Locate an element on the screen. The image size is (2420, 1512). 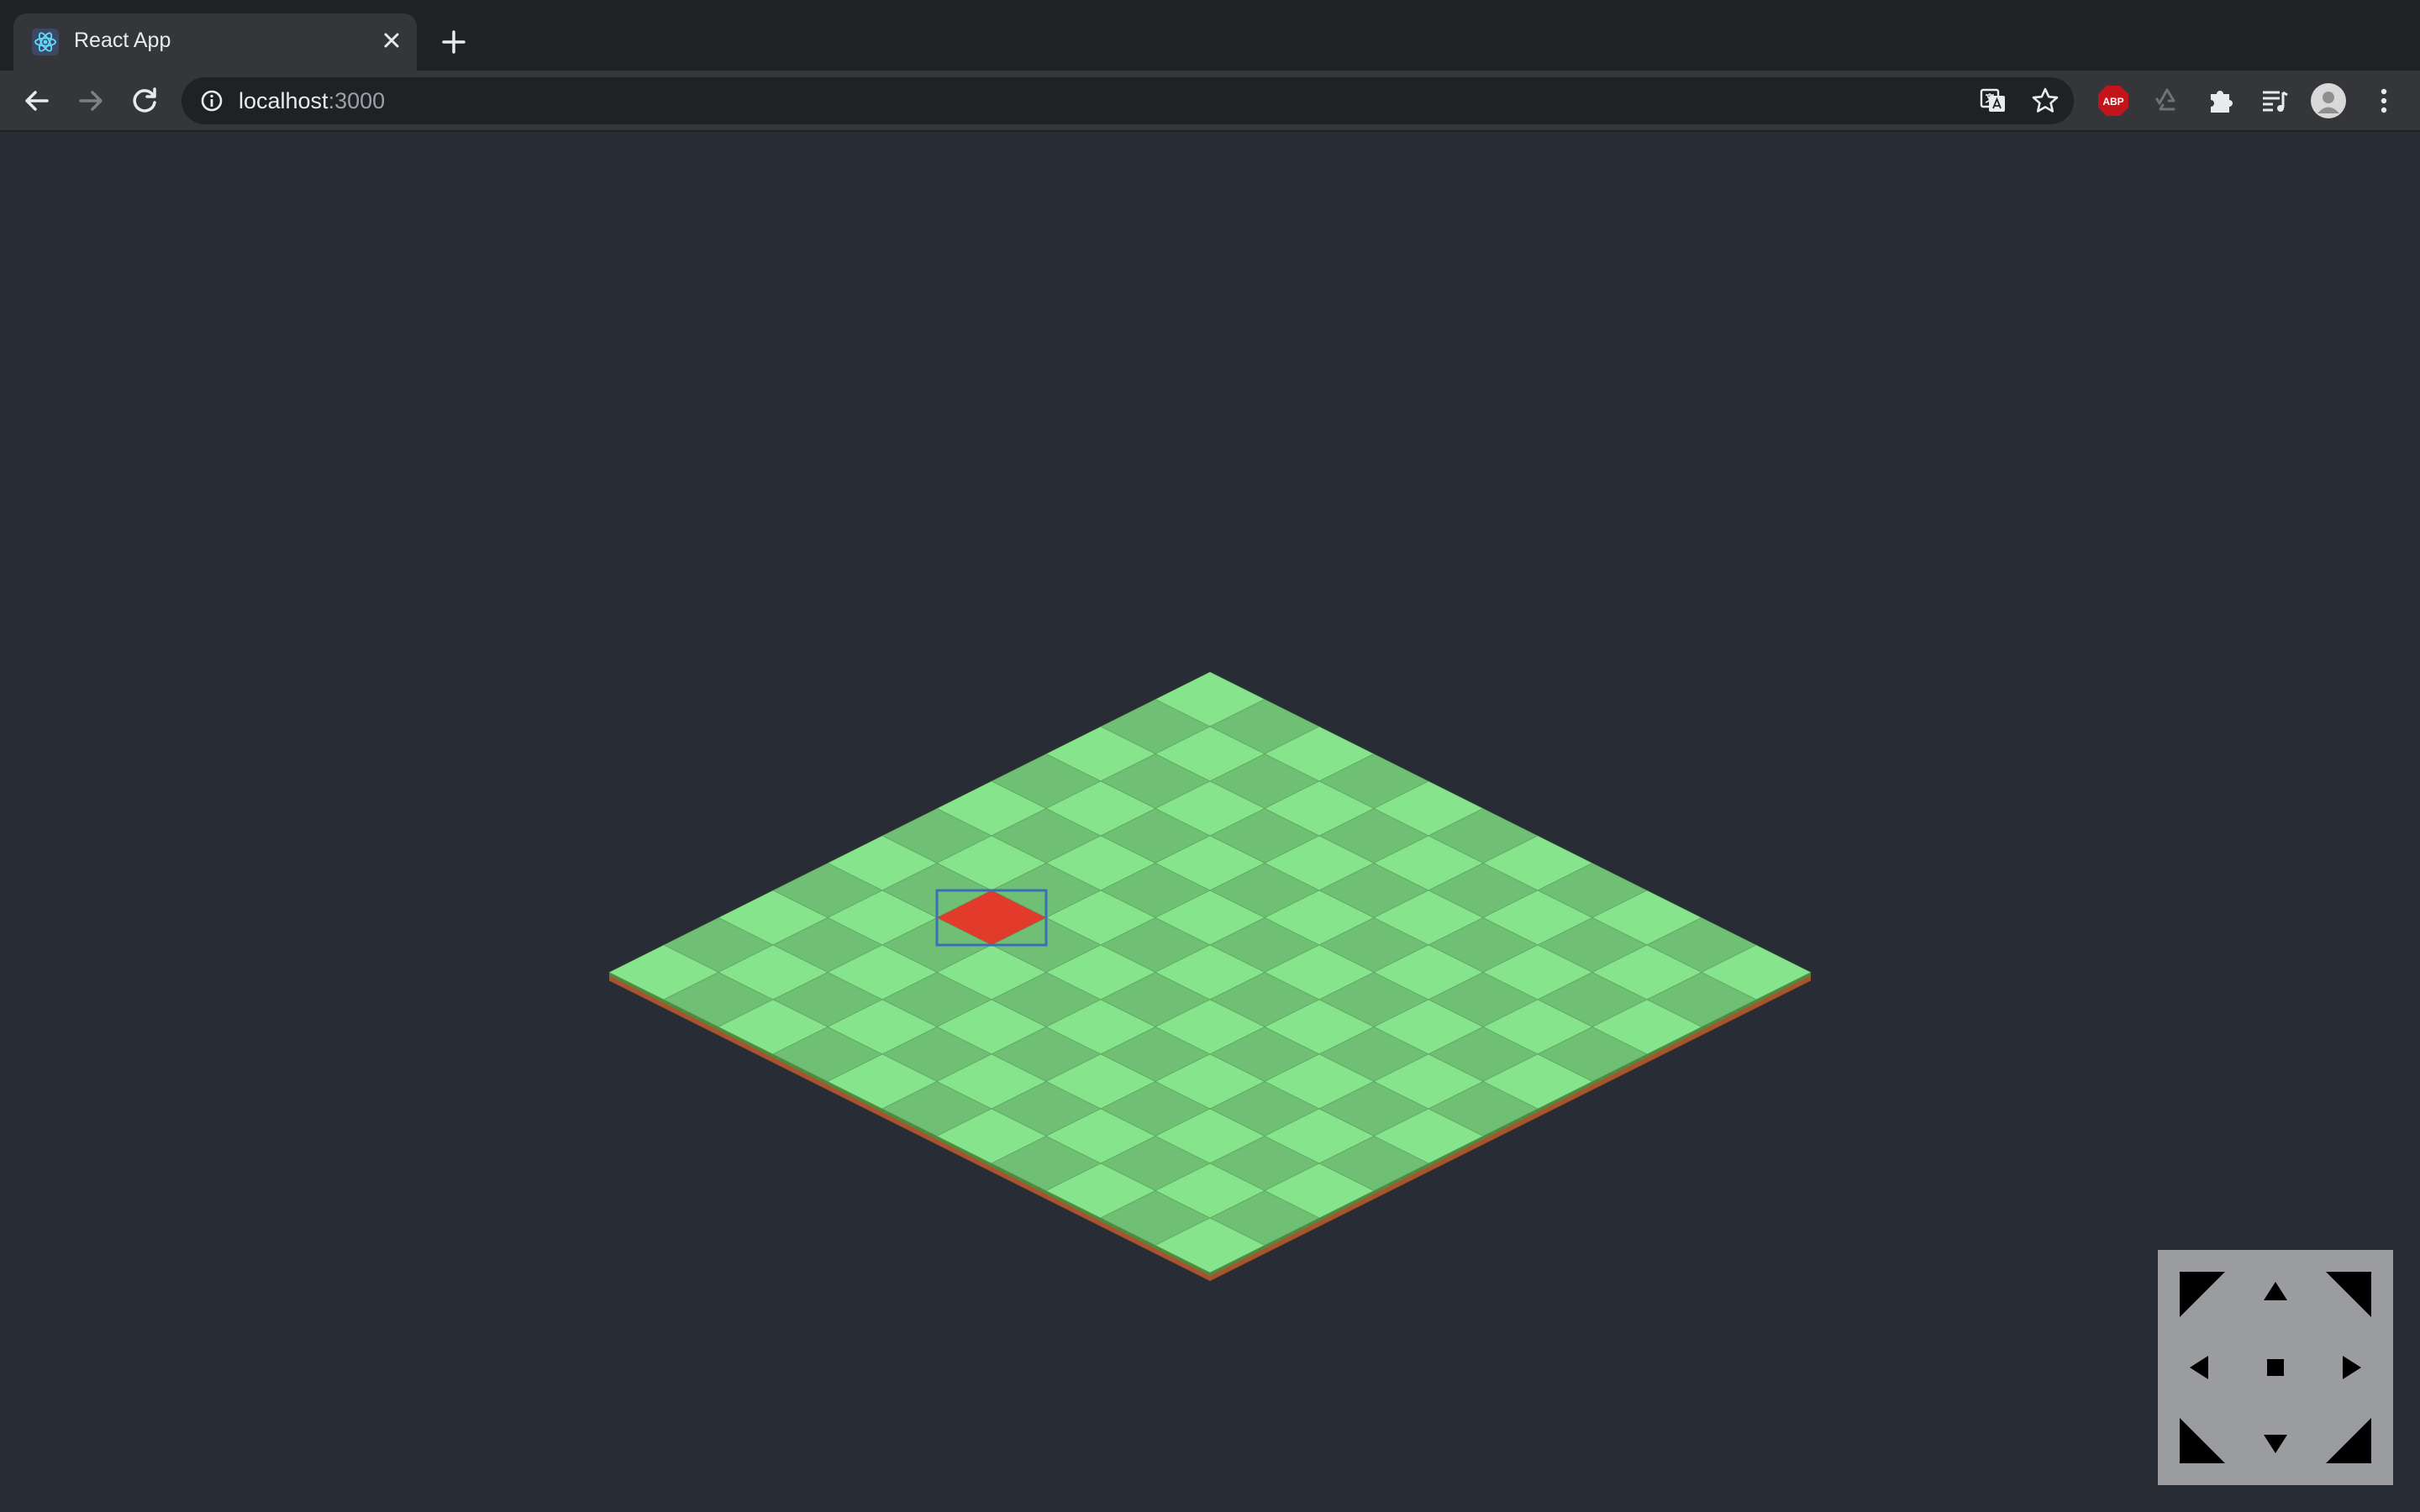
triangle-left-icon is located at coordinates (2199, 1367).